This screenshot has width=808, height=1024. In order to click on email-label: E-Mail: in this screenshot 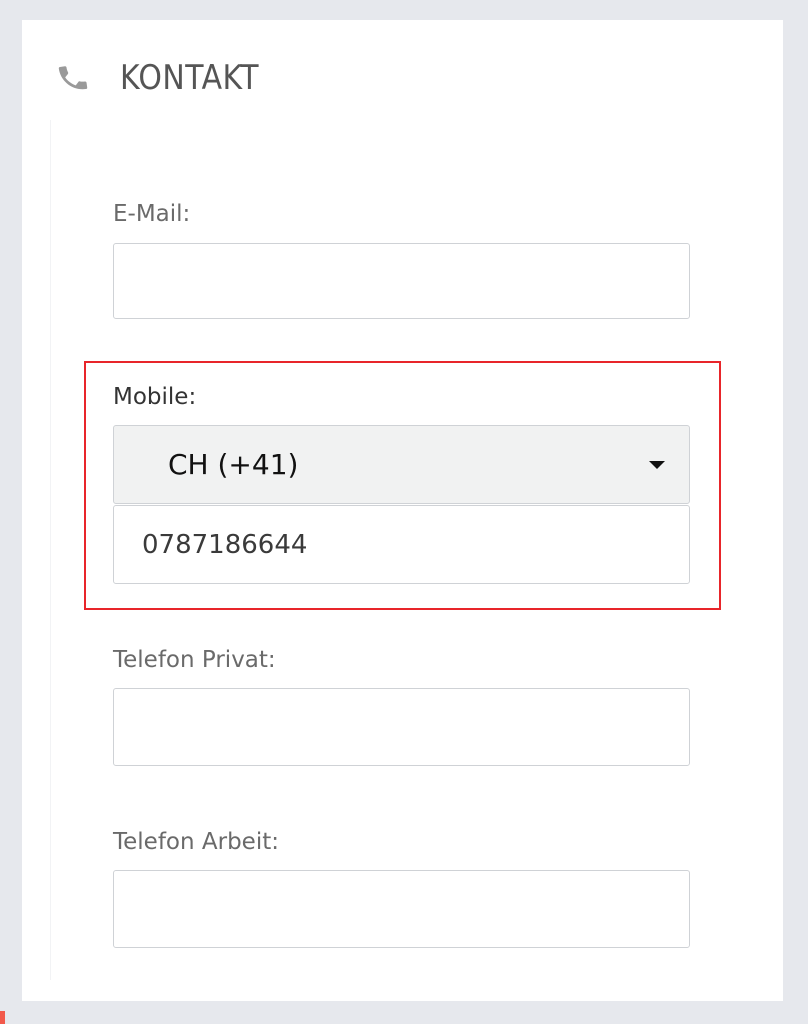, I will do `click(152, 214)`.